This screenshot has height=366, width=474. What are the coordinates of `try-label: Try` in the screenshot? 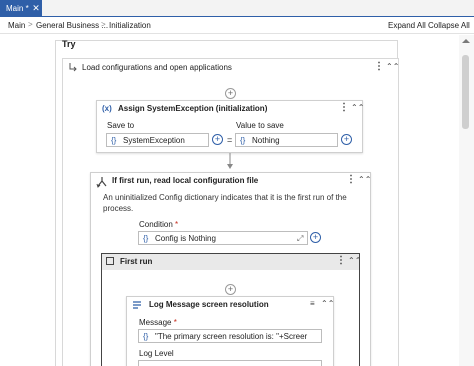 It's located at (69, 44).